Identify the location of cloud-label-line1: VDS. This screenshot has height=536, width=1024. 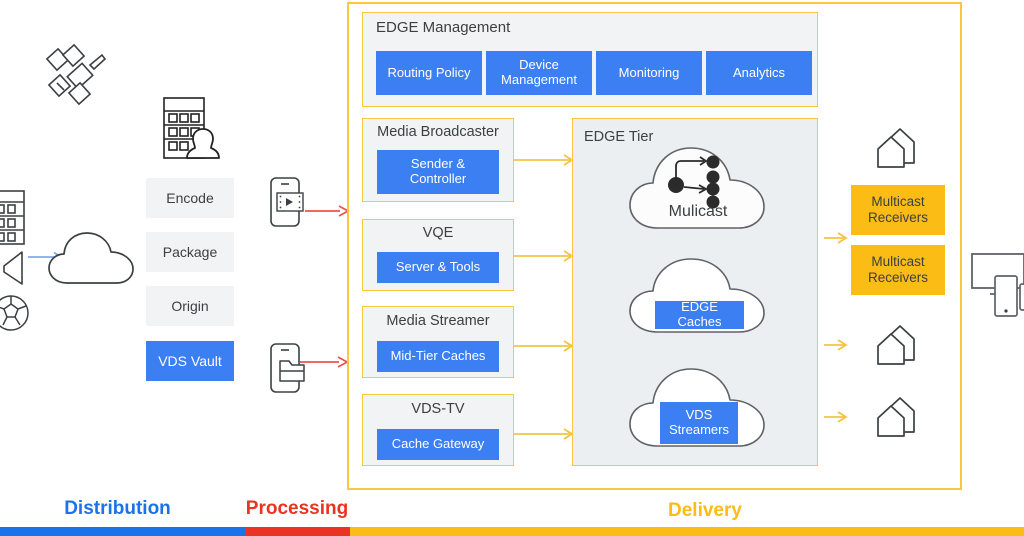
(699, 415).